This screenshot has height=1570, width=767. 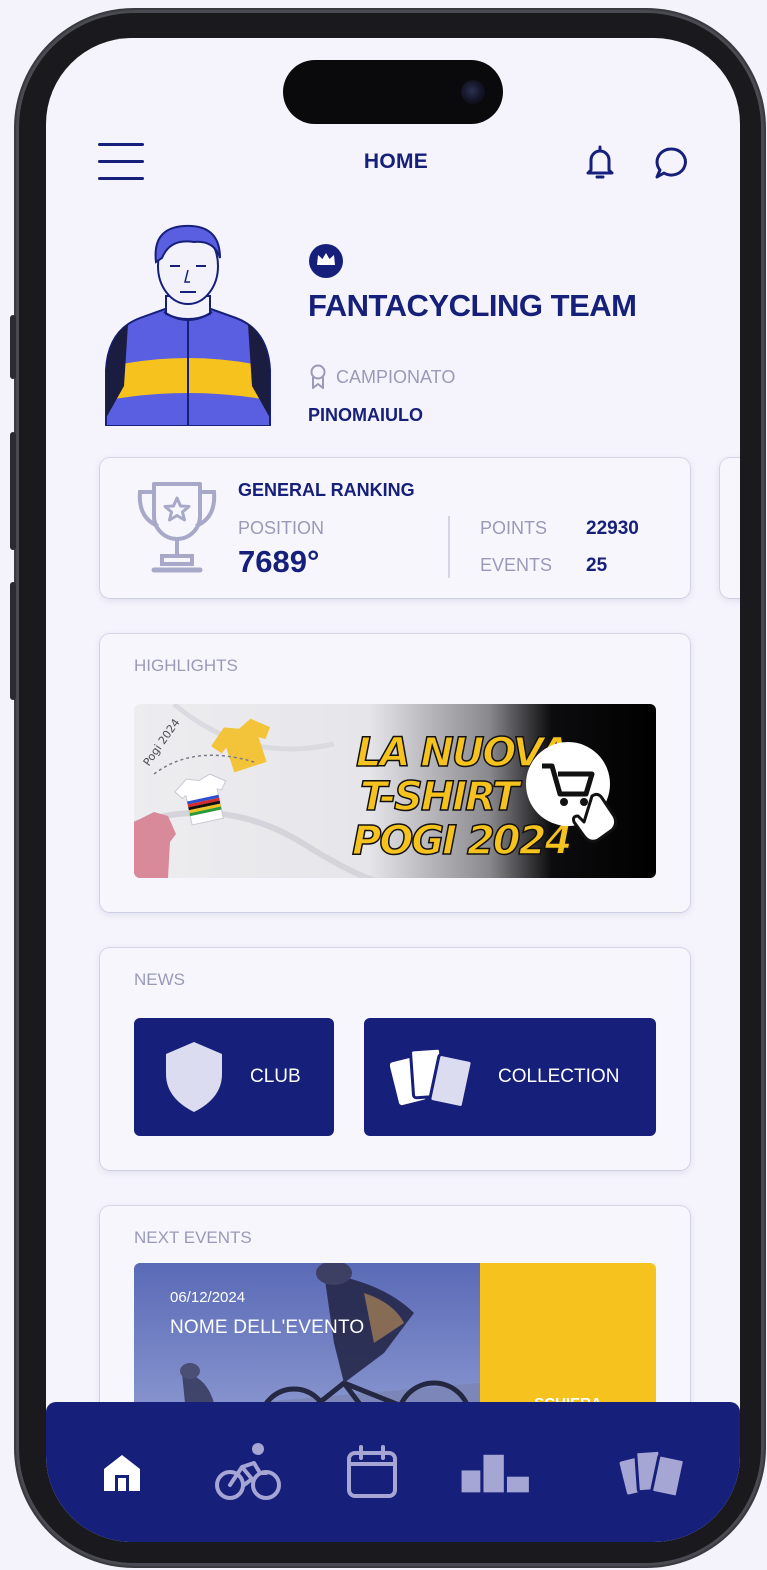 I want to click on cards-icon, so click(x=432, y=1077).